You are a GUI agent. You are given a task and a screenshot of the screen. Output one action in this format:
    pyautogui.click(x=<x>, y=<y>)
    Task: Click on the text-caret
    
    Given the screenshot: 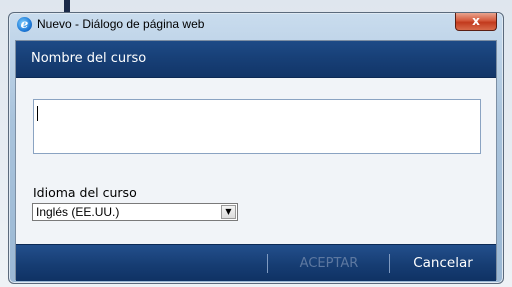 What is the action you would take?
    pyautogui.click(x=37, y=113)
    